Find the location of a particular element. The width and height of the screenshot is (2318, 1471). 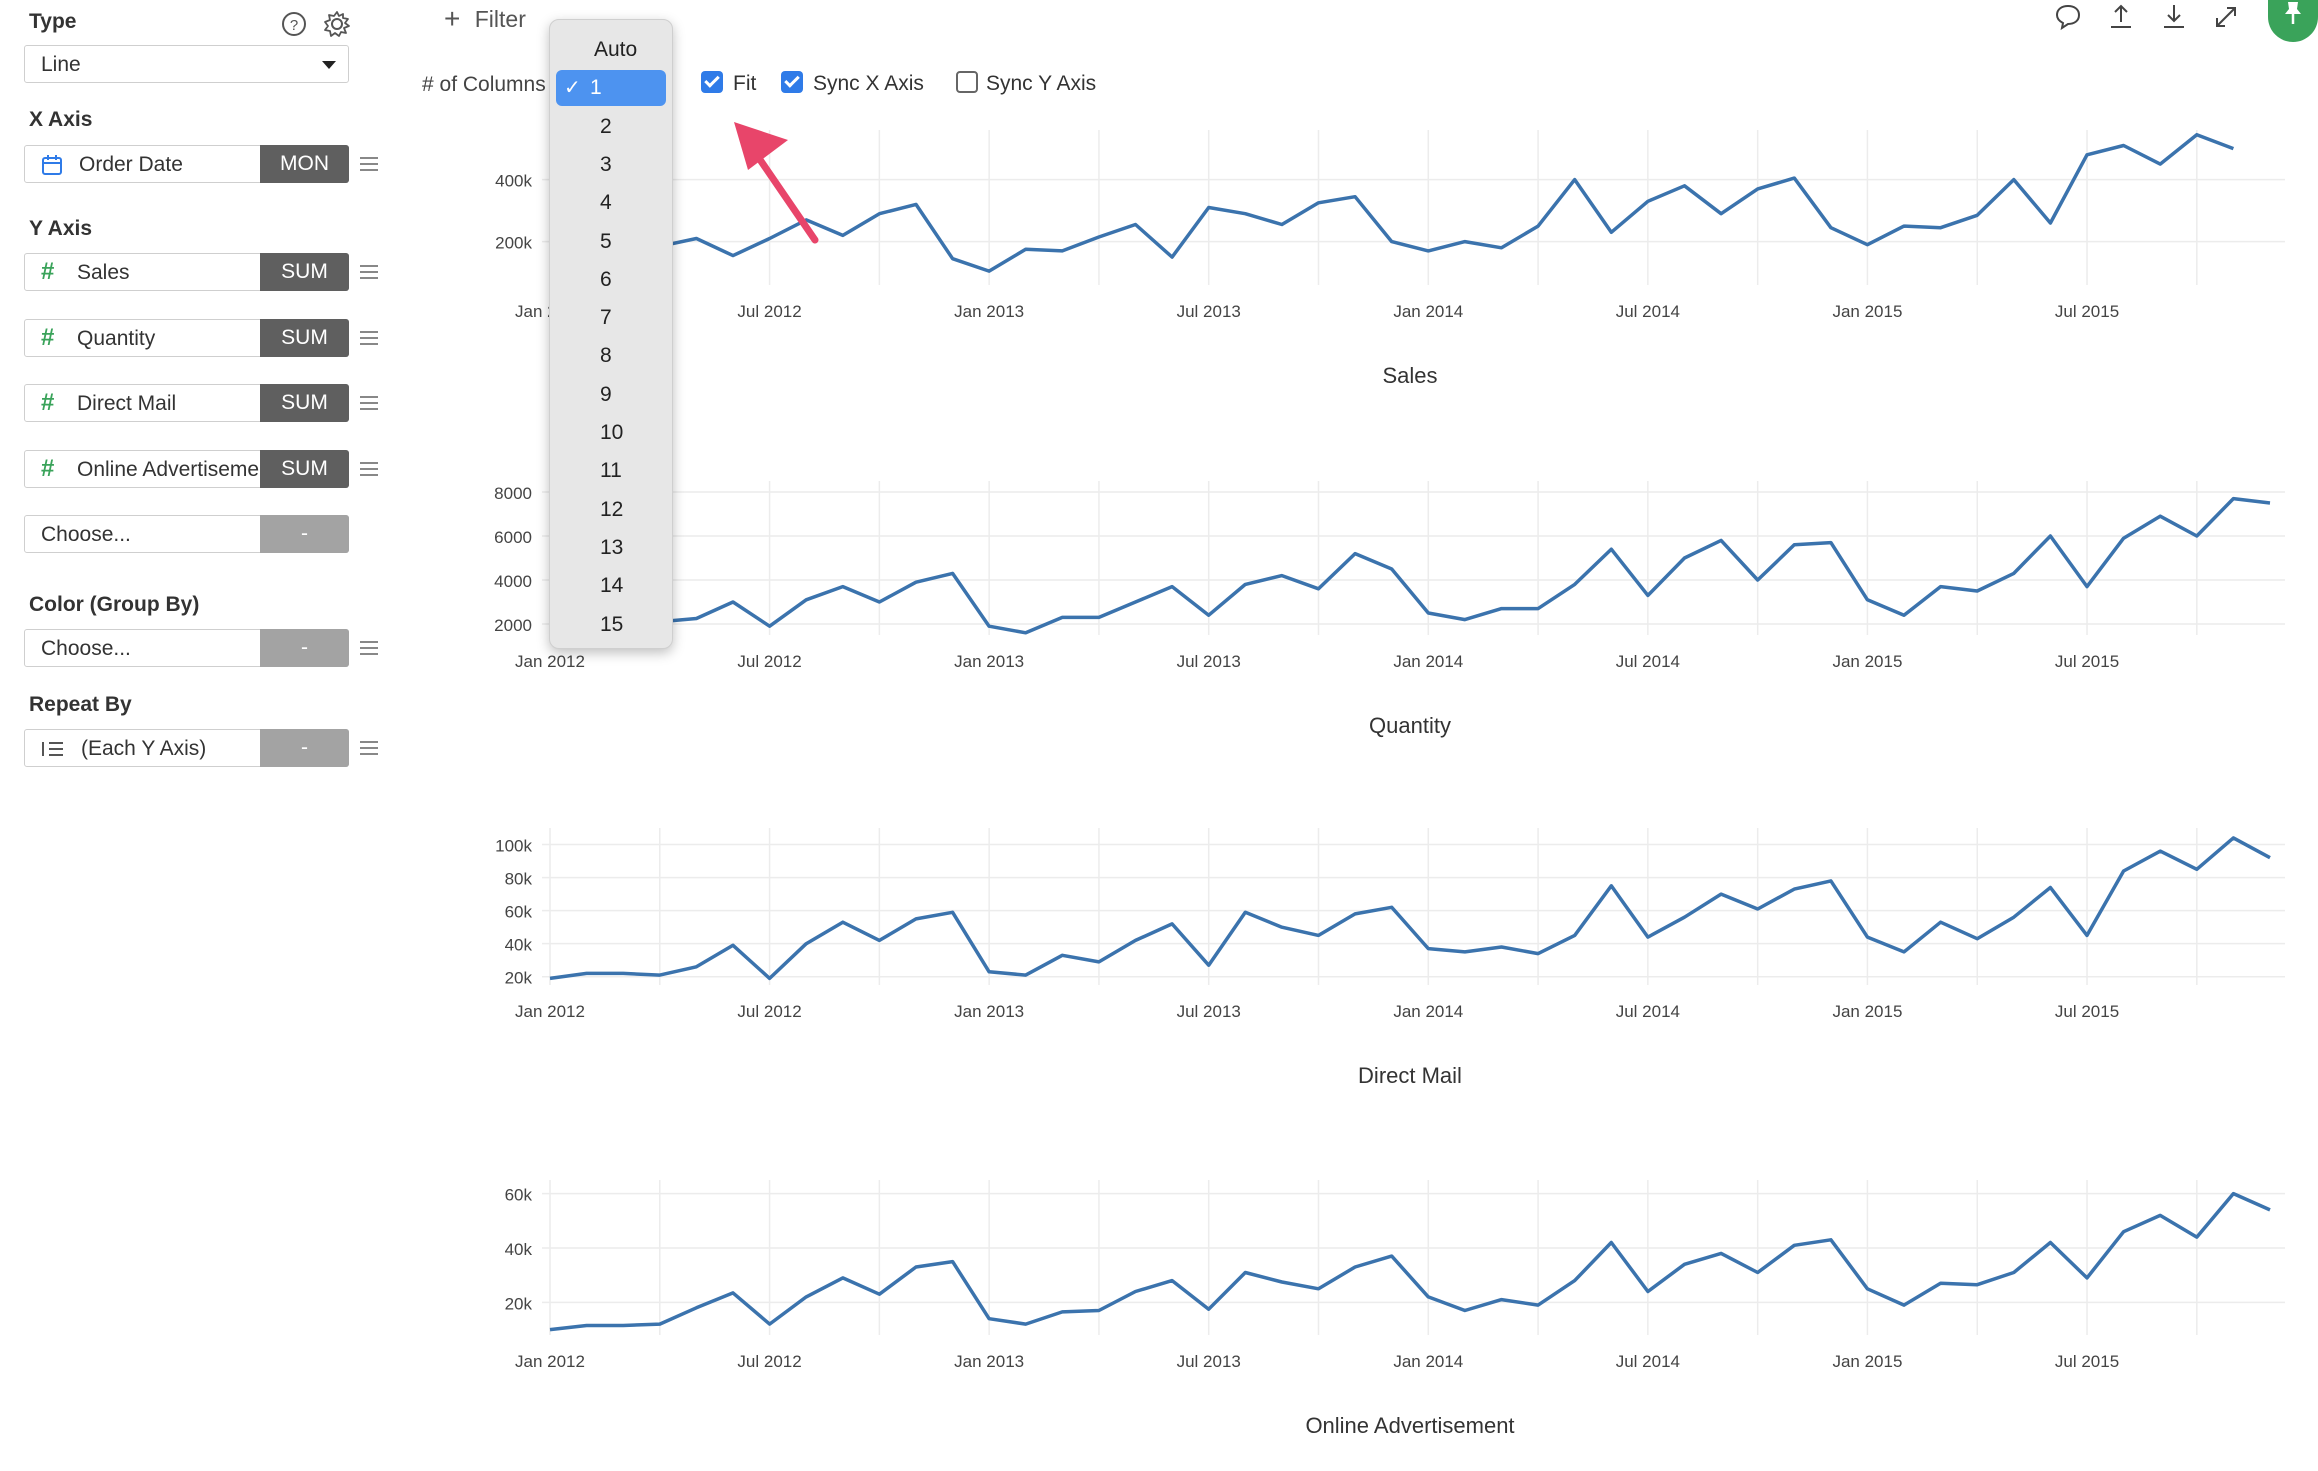

y-axis-field-label: Sales is located at coordinates (103, 272).